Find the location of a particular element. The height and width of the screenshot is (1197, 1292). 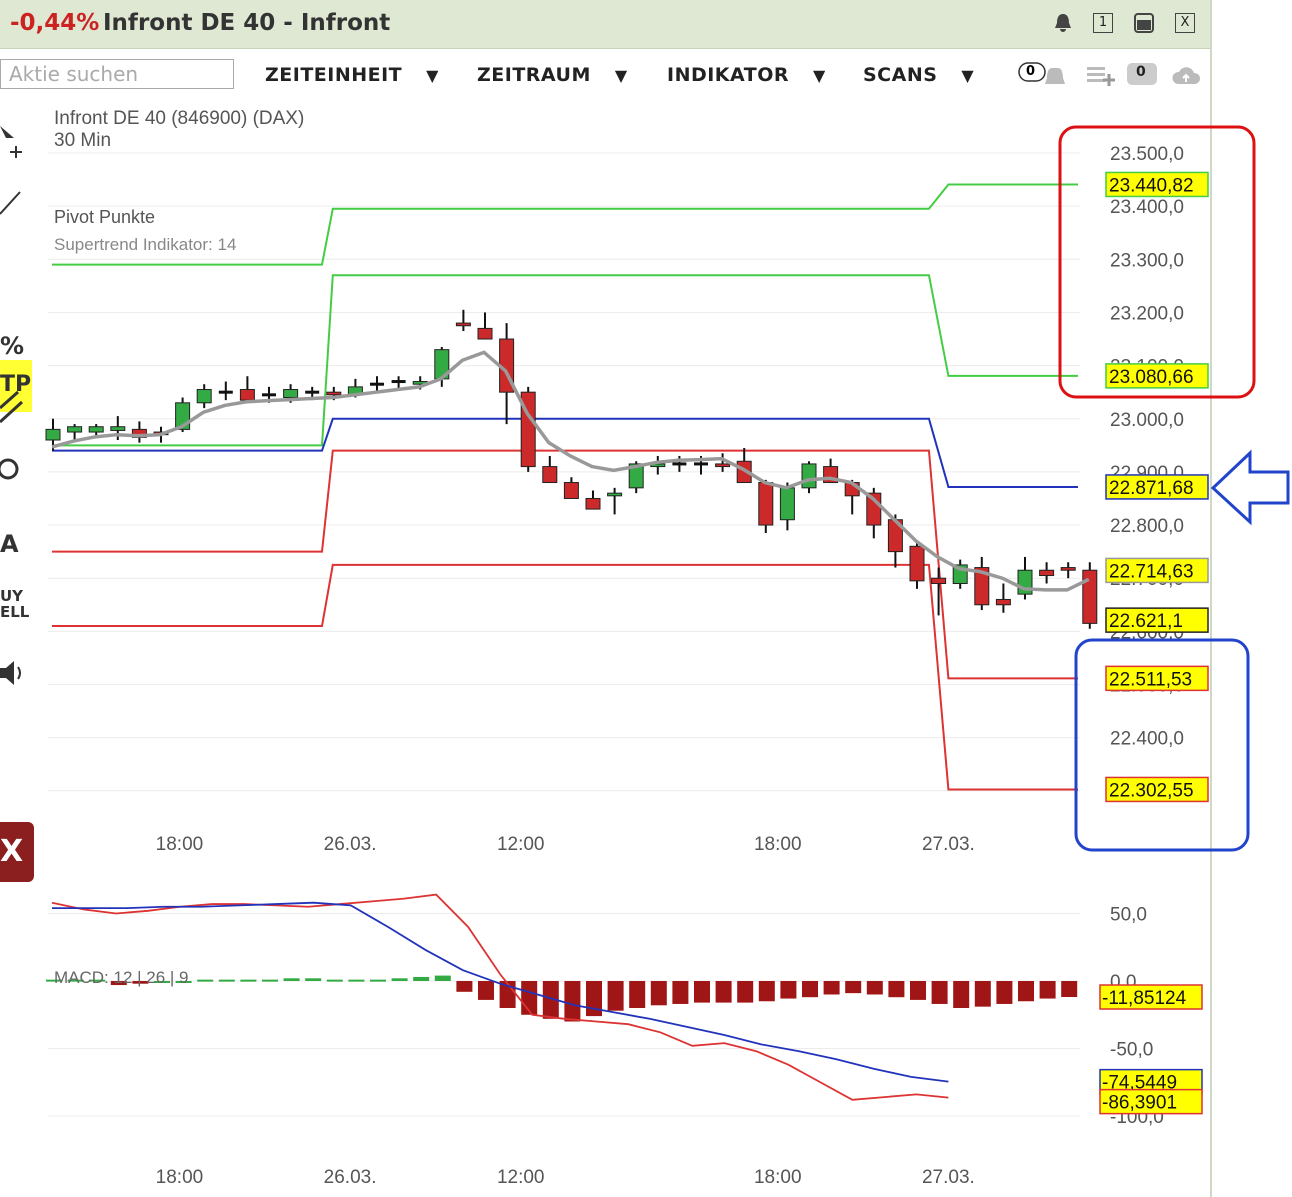

menu-zeitraum: ZEITRAUM ▼ is located at coordinates (552, 75).